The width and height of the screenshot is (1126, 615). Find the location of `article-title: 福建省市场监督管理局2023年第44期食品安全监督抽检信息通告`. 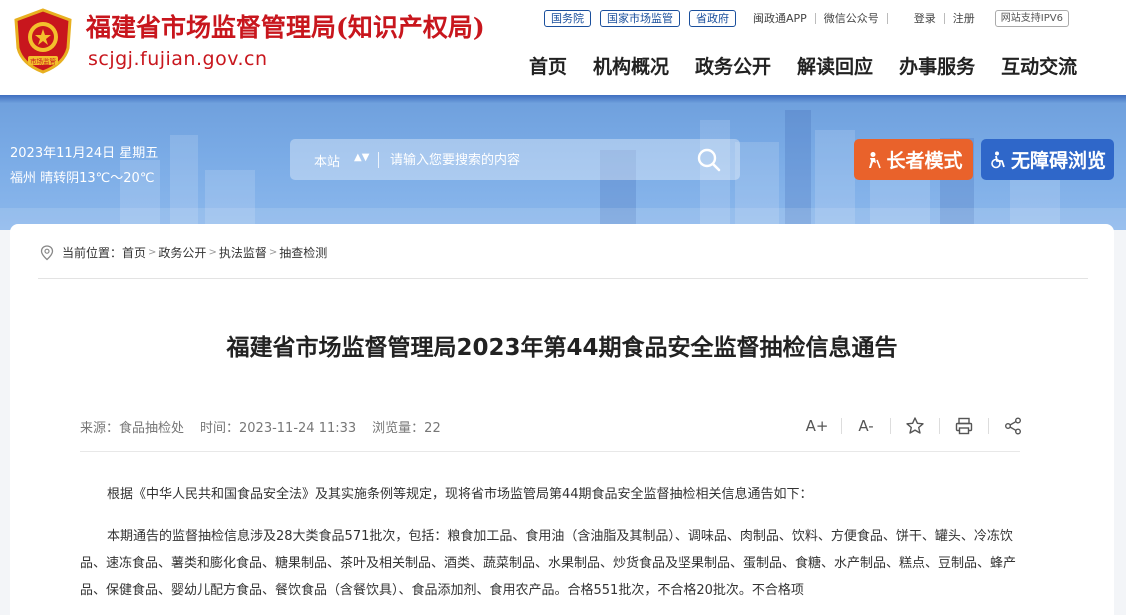

article-title: 福建省市场监督管理局2023年第44期食品安全监督抽检信息通告 is located at coordinates (562, 348).